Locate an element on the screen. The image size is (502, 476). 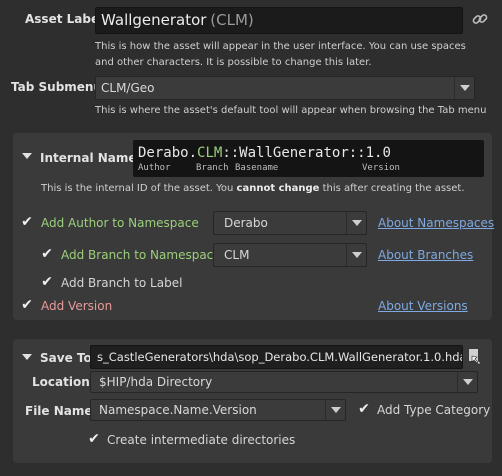
about-branches-link: About Branches is located at coordinates (425, 255).